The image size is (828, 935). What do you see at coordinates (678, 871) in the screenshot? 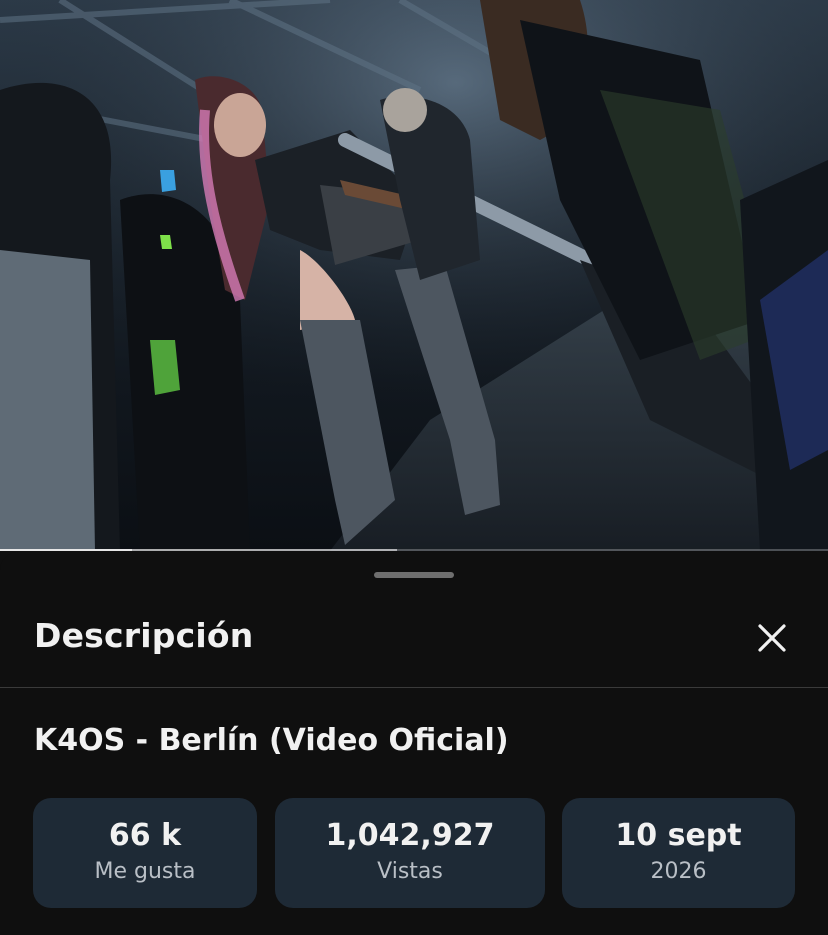
I see `publish-year: 2026` at bounding box center [678, 871].